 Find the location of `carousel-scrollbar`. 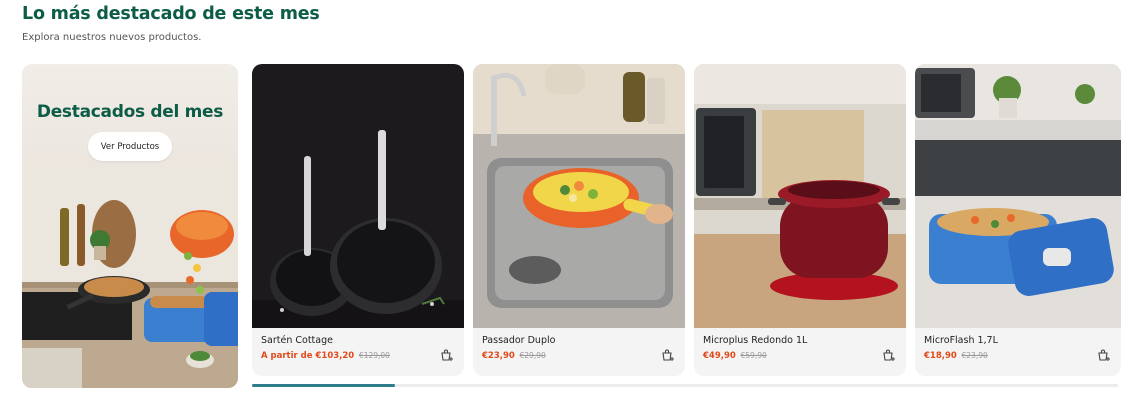

carousel-scrollbar is located at coordinates (685, 385).